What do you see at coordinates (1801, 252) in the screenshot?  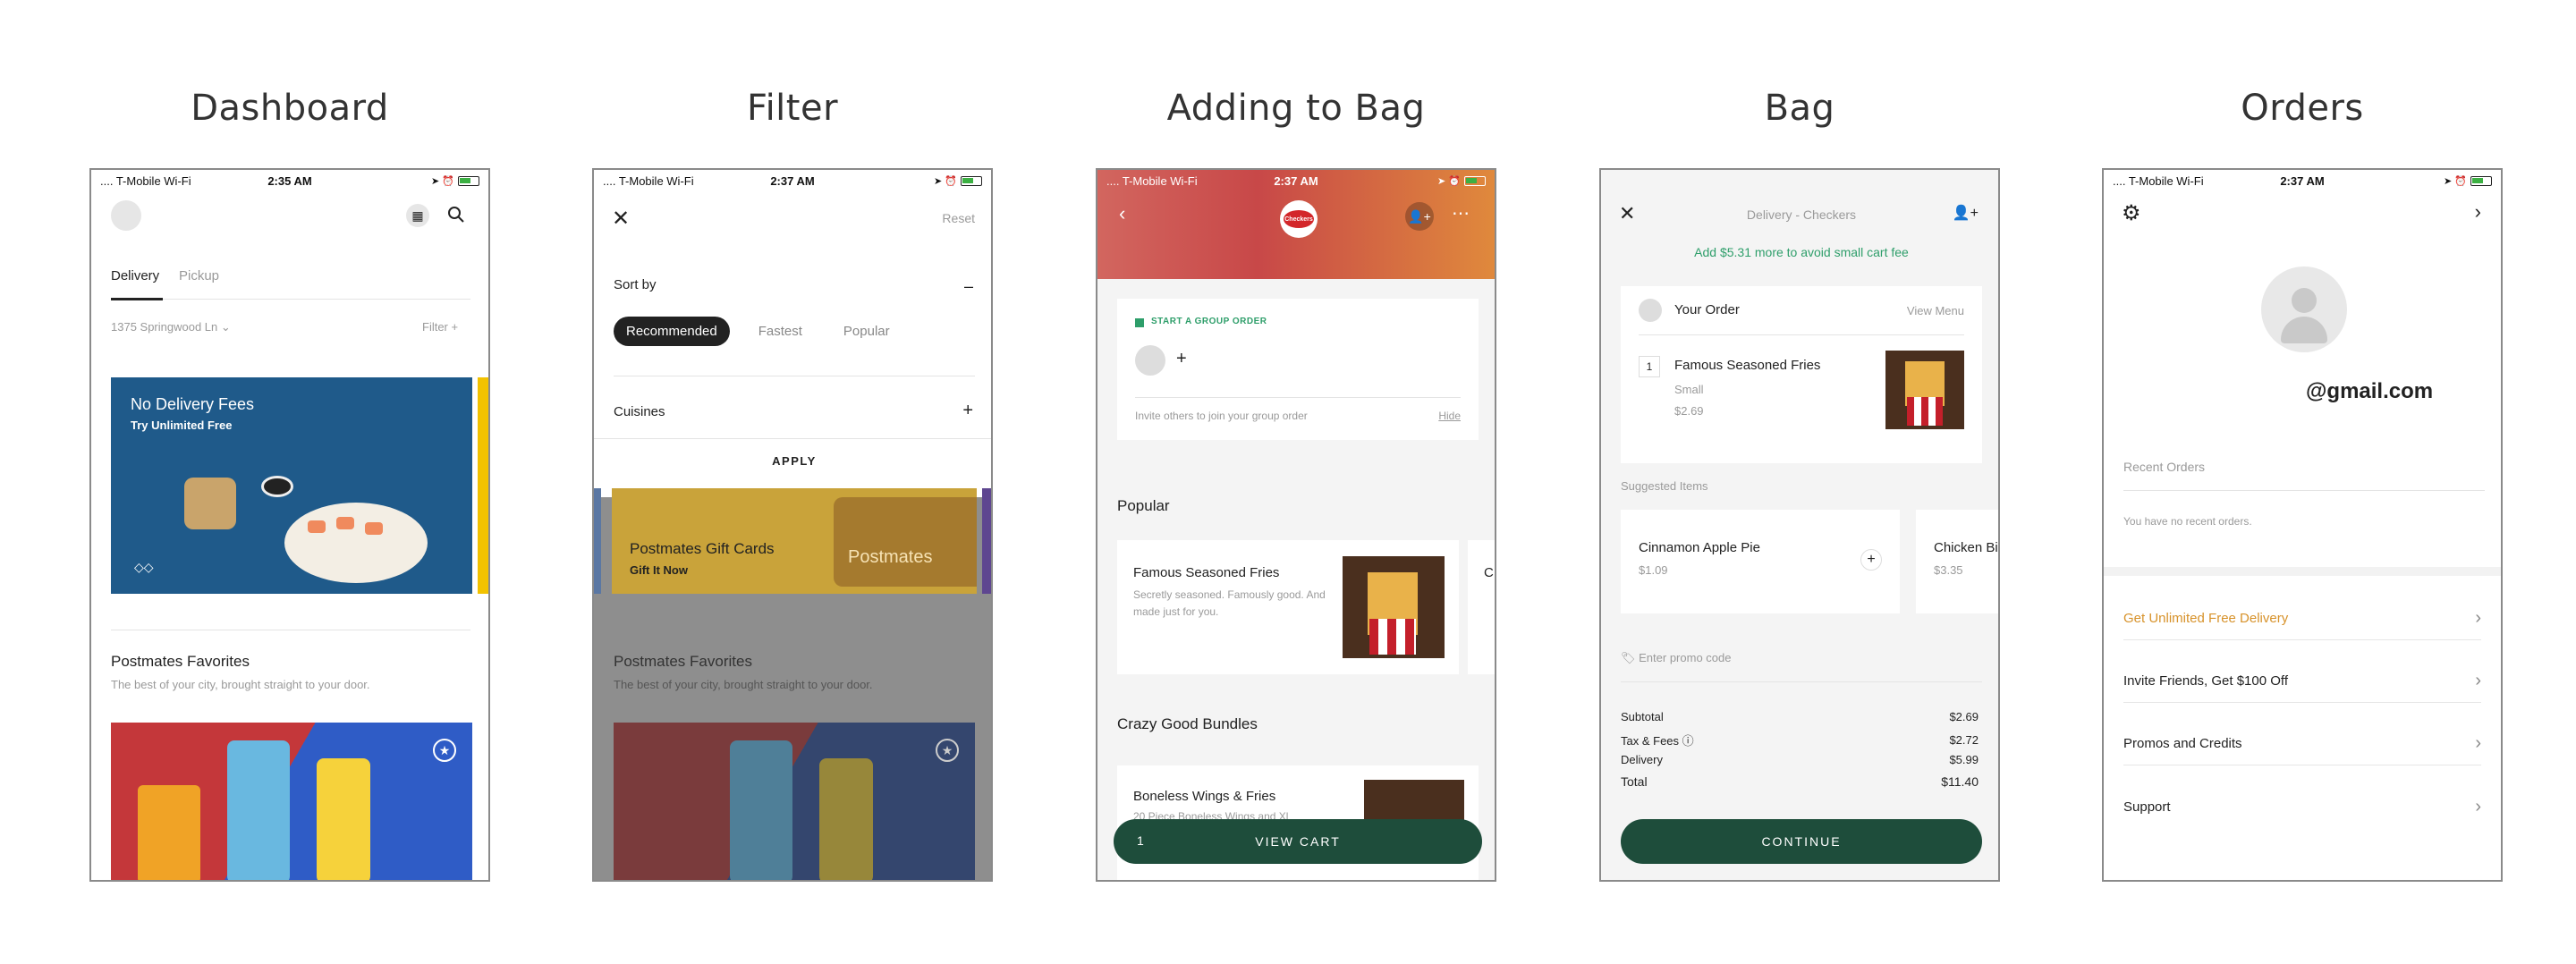 I see `small-cart-fee: Add $5.31 more to avoid small cart fee` at bounding box center [1801, 252].